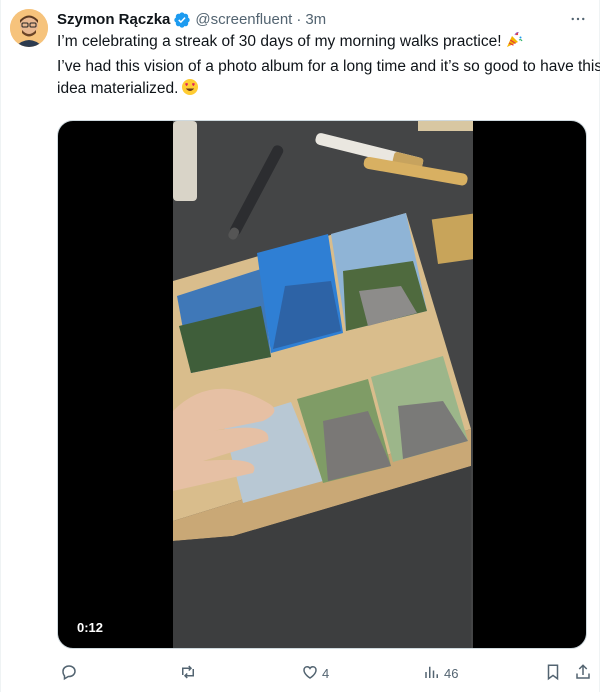  I want to click on like-button: 4, so click(313, 673).